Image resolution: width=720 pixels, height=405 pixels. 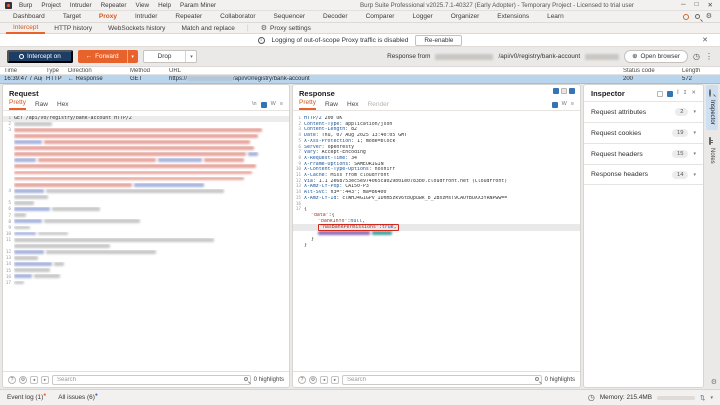 What do you see at coordinates (114, 5) in the screenshot?
I see `menu-item-repeater: Repeater` at bounding box center [114, 5].